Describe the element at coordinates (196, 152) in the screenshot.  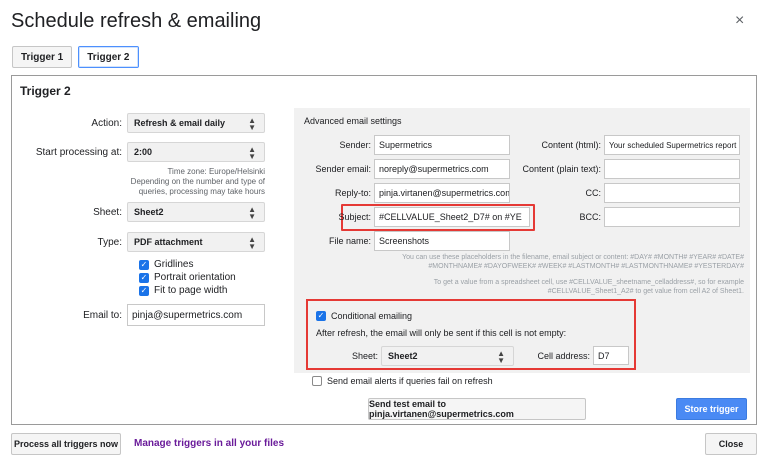
I see `start-time-select: 2:00 ▲ ▼` at that location.